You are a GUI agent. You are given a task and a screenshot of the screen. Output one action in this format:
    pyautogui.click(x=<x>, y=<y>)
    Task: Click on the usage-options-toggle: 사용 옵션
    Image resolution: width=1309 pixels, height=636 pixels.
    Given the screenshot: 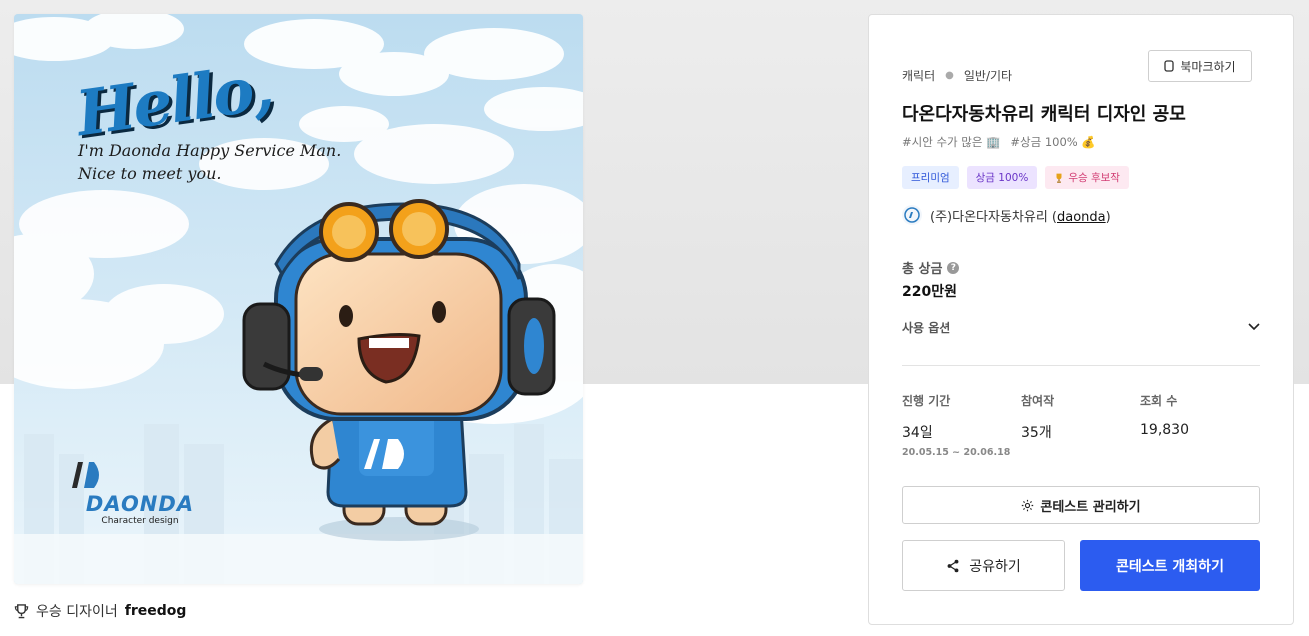 What is the action you would take?
    pyautogui.click(x=1081, y=327)
    